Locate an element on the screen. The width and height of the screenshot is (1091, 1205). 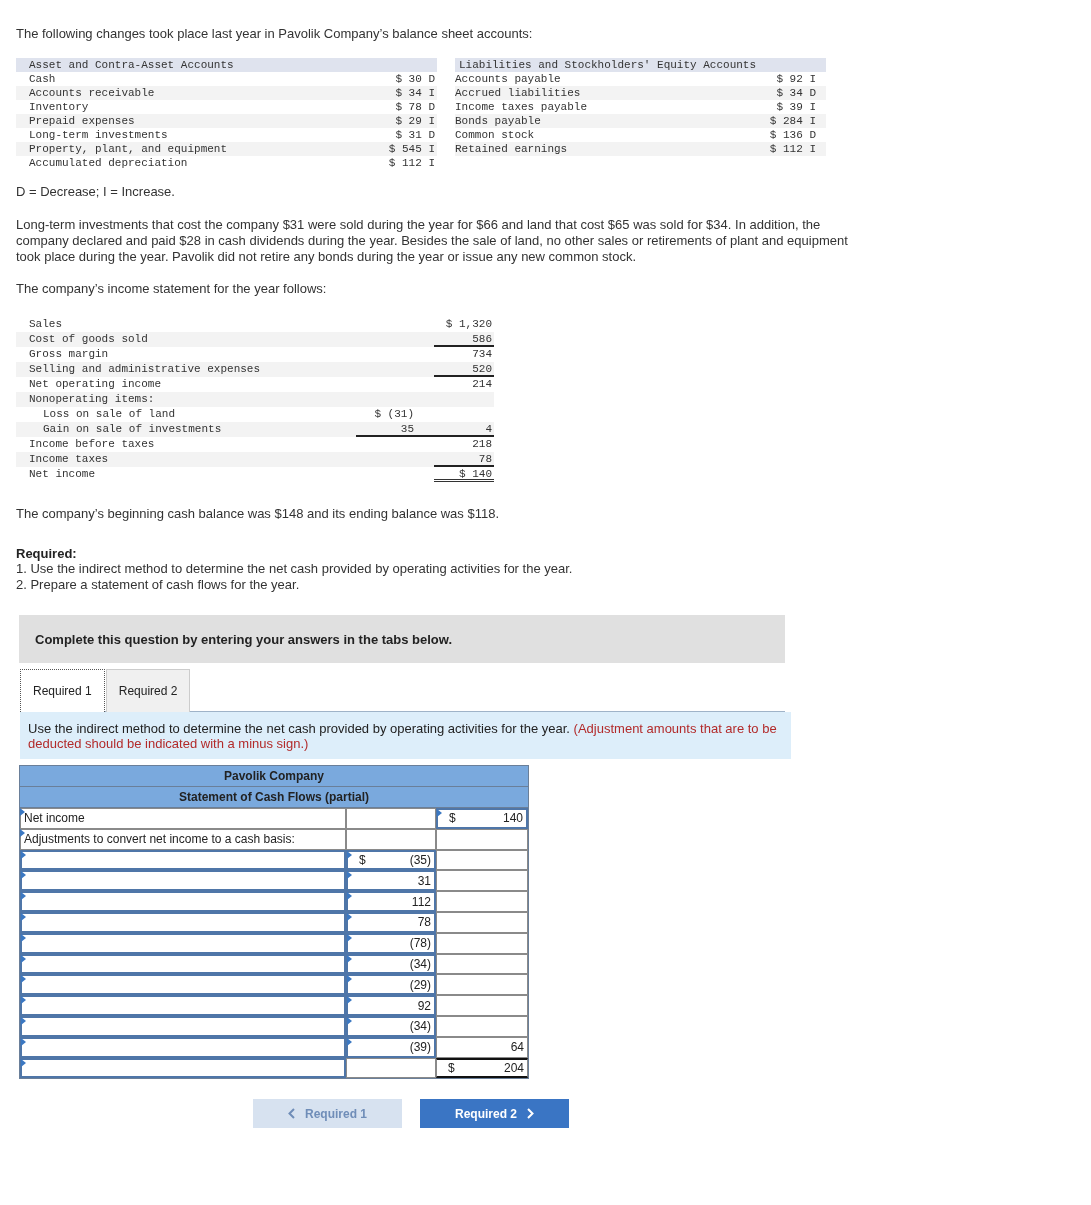
paragraph: The company’s beginning cash balance was $148 and its ending balance was $118. is located at coordinates (258, 514).